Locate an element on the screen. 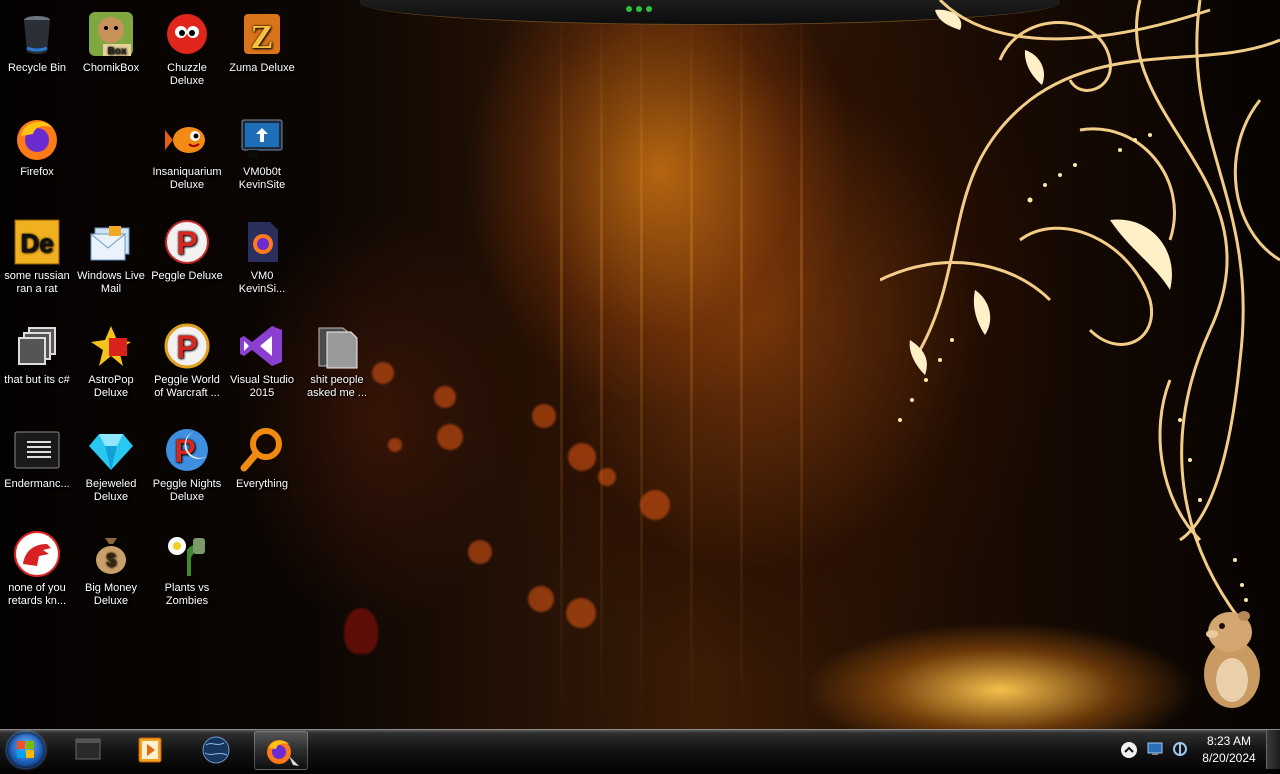 This screenshot has width=1280, height=774. desktop-icon-chomikbox: Box ChomikBox is located at coordinates (111, 39).